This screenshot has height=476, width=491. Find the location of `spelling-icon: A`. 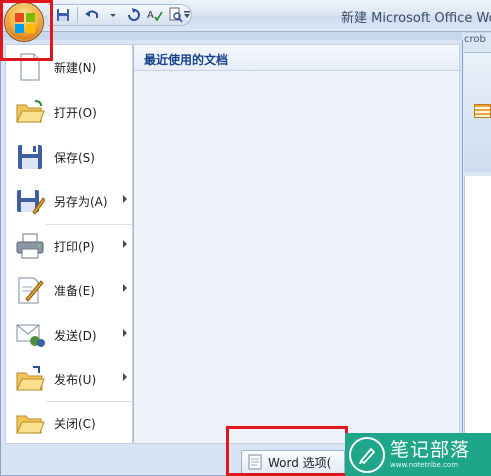

spelling-icon: A is located at coordinates (155, 15).